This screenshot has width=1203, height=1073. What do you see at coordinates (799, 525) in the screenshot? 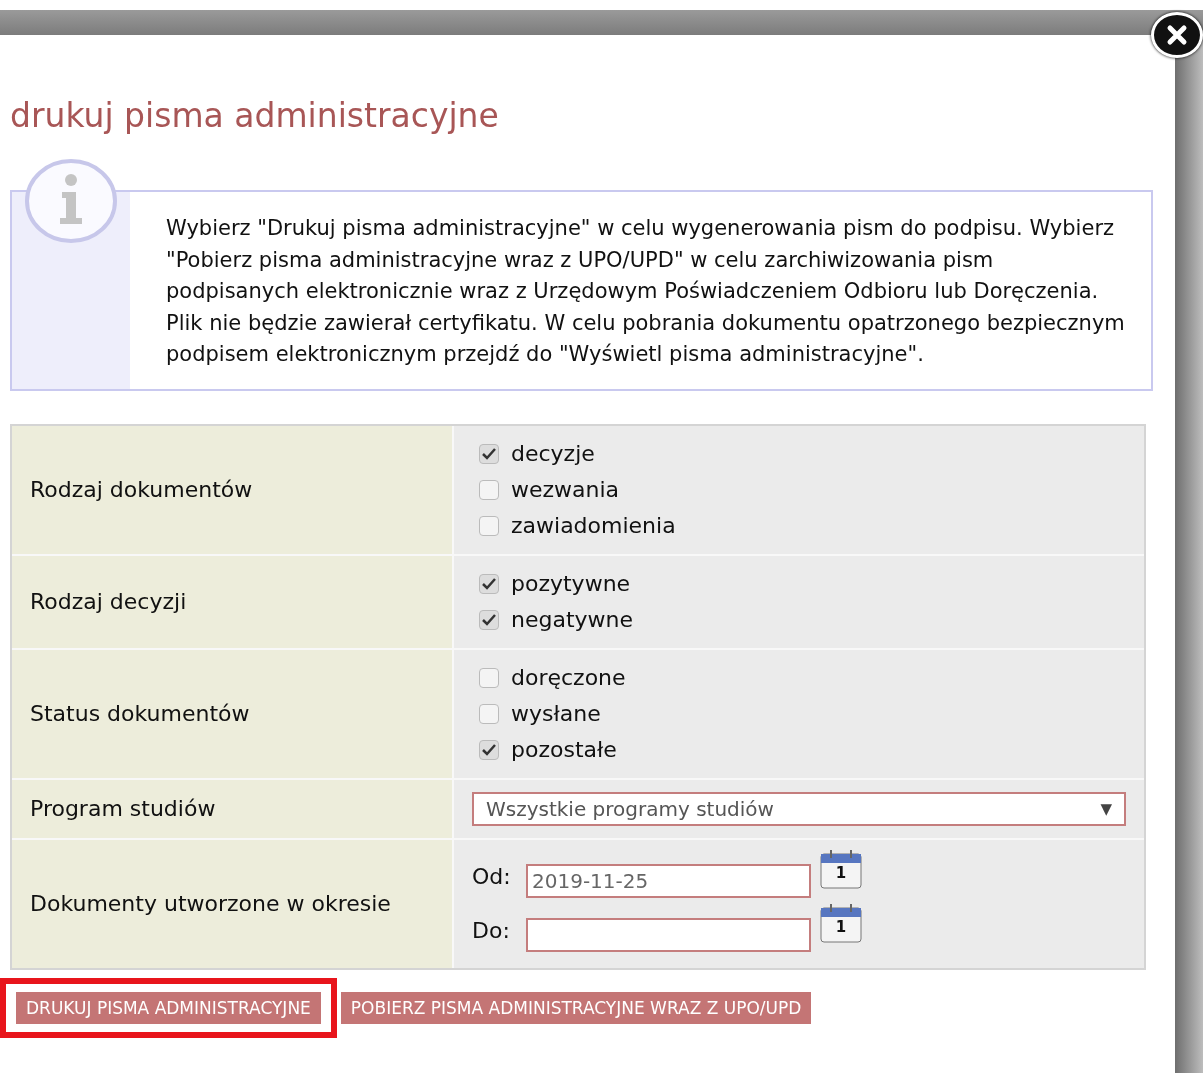
I see `checkbox-option: zawiadomienia` at bounding box center [799, 525].